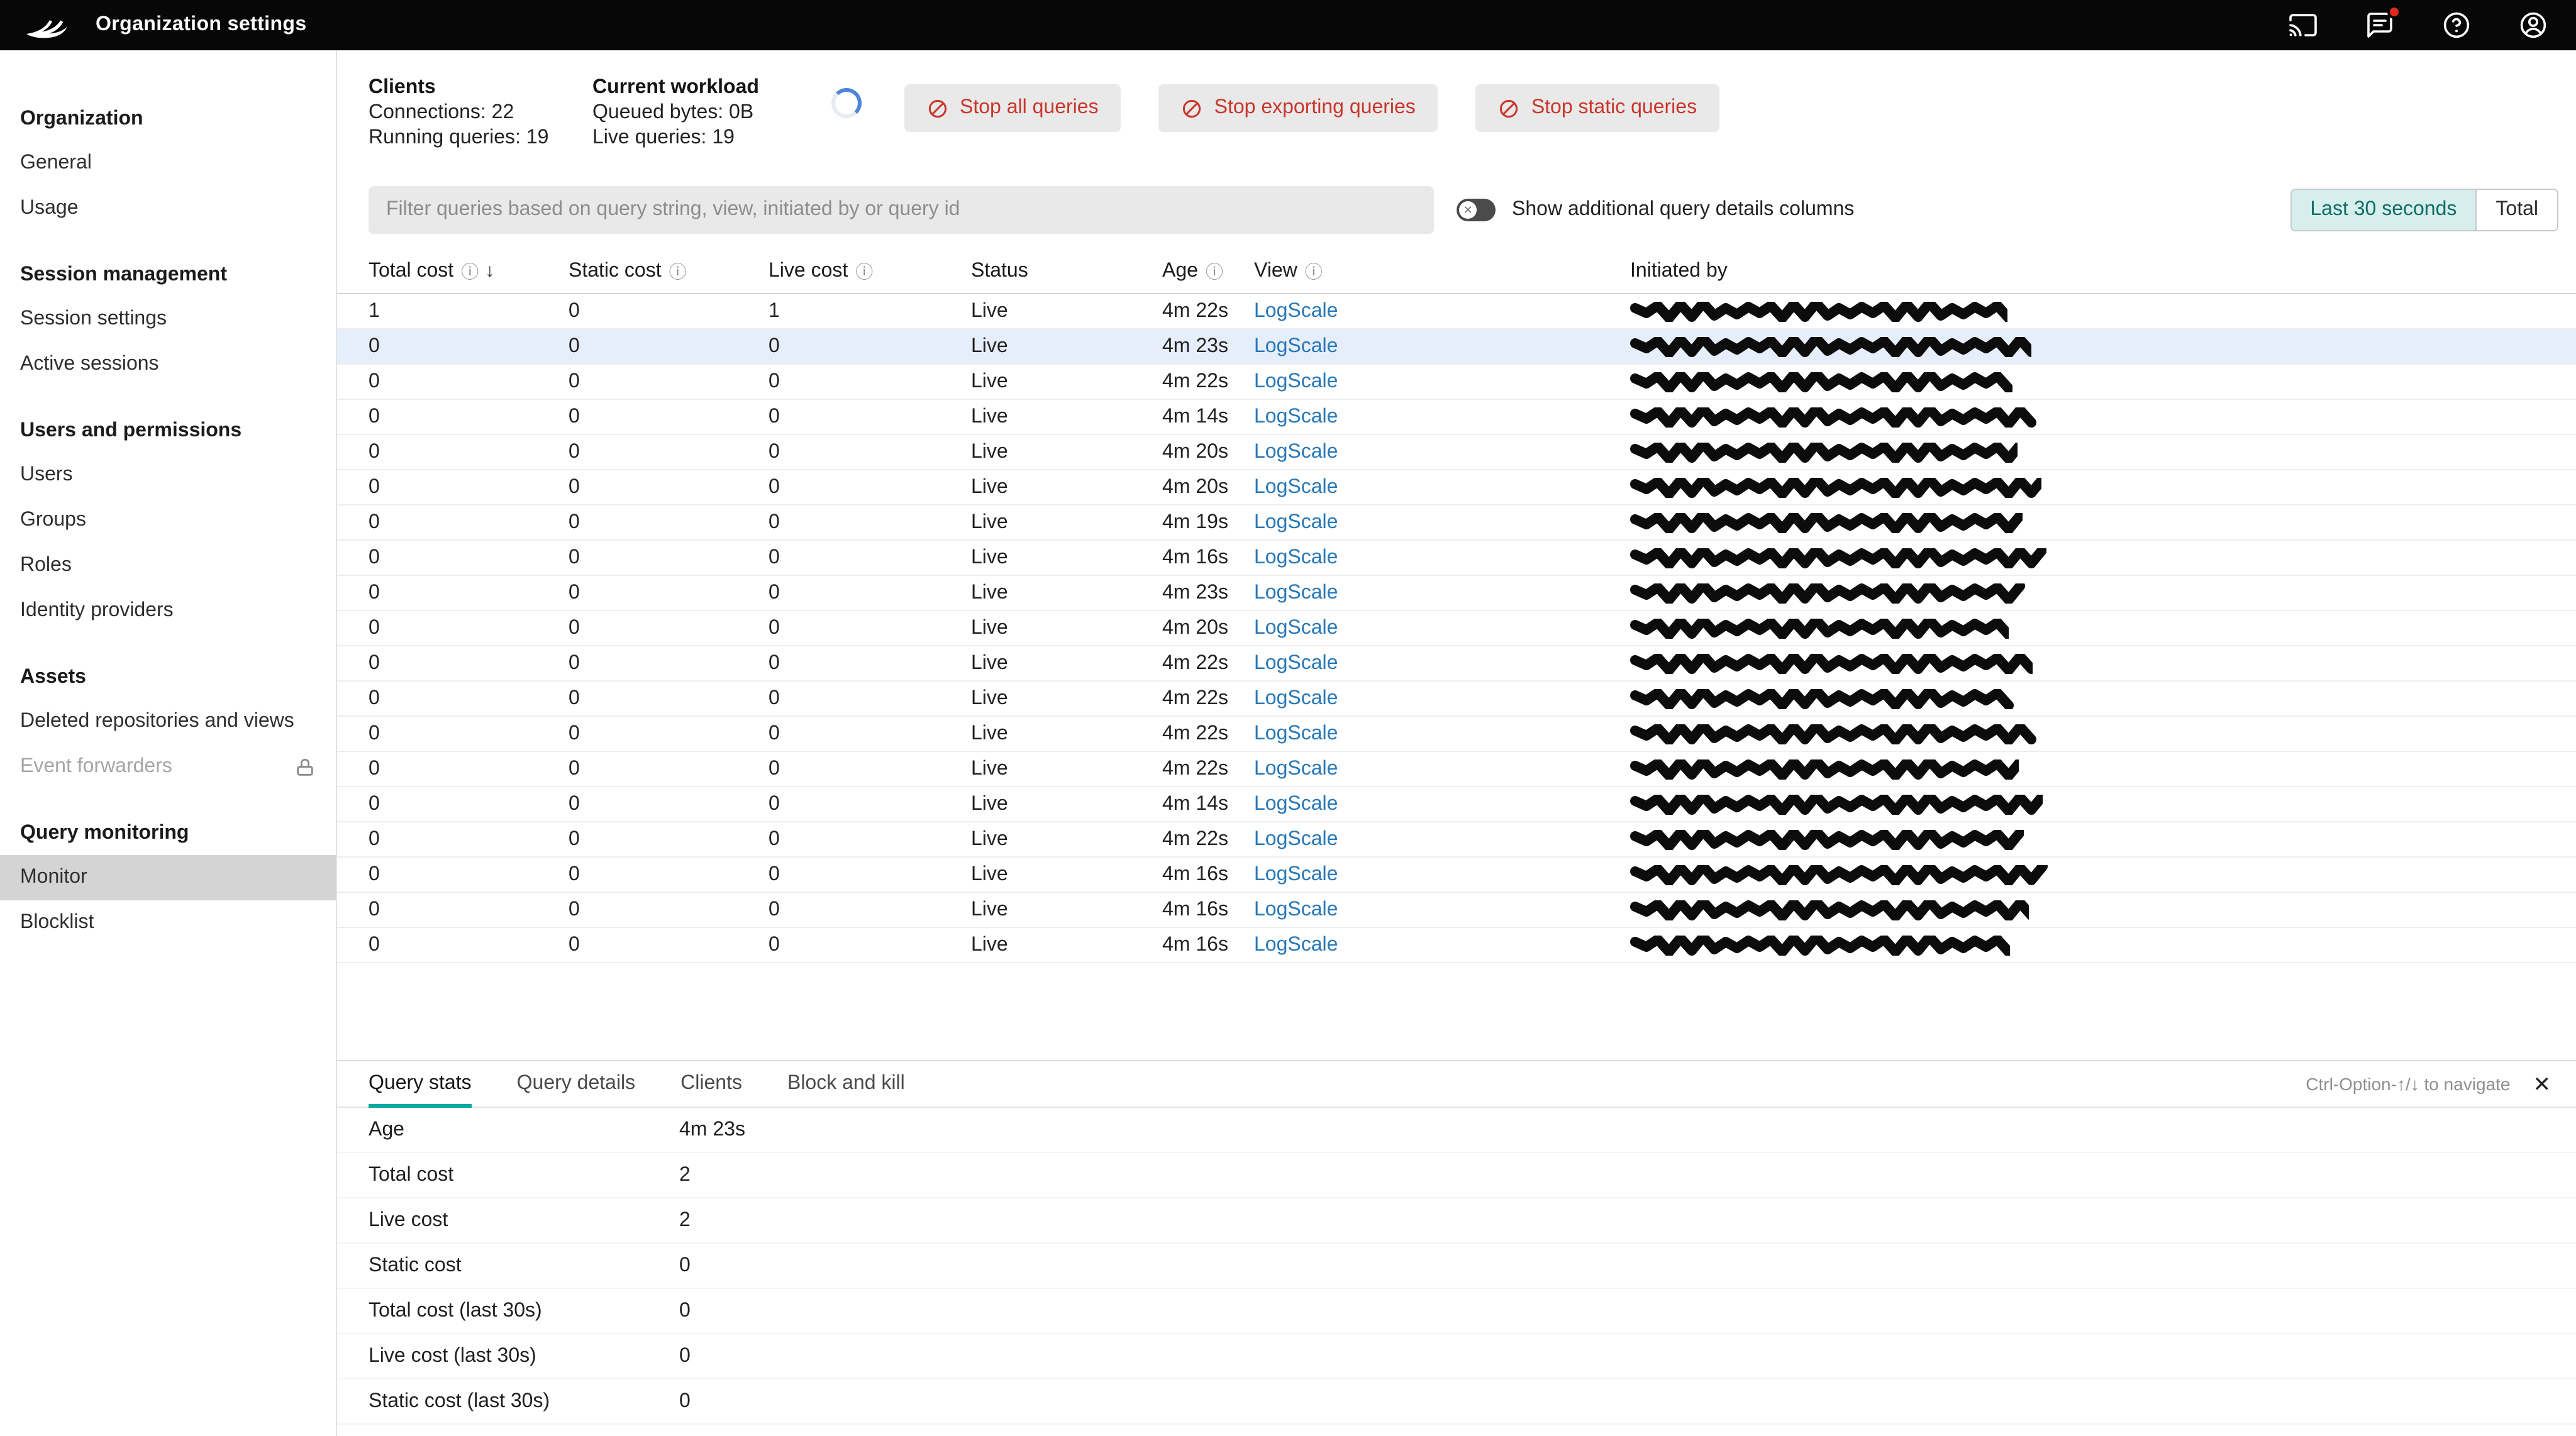  Describe the element at coordinates (1456, 523) in the screenshot. I see `query-row: 0 0 0 Live 4m 19s LogScale` at that location.